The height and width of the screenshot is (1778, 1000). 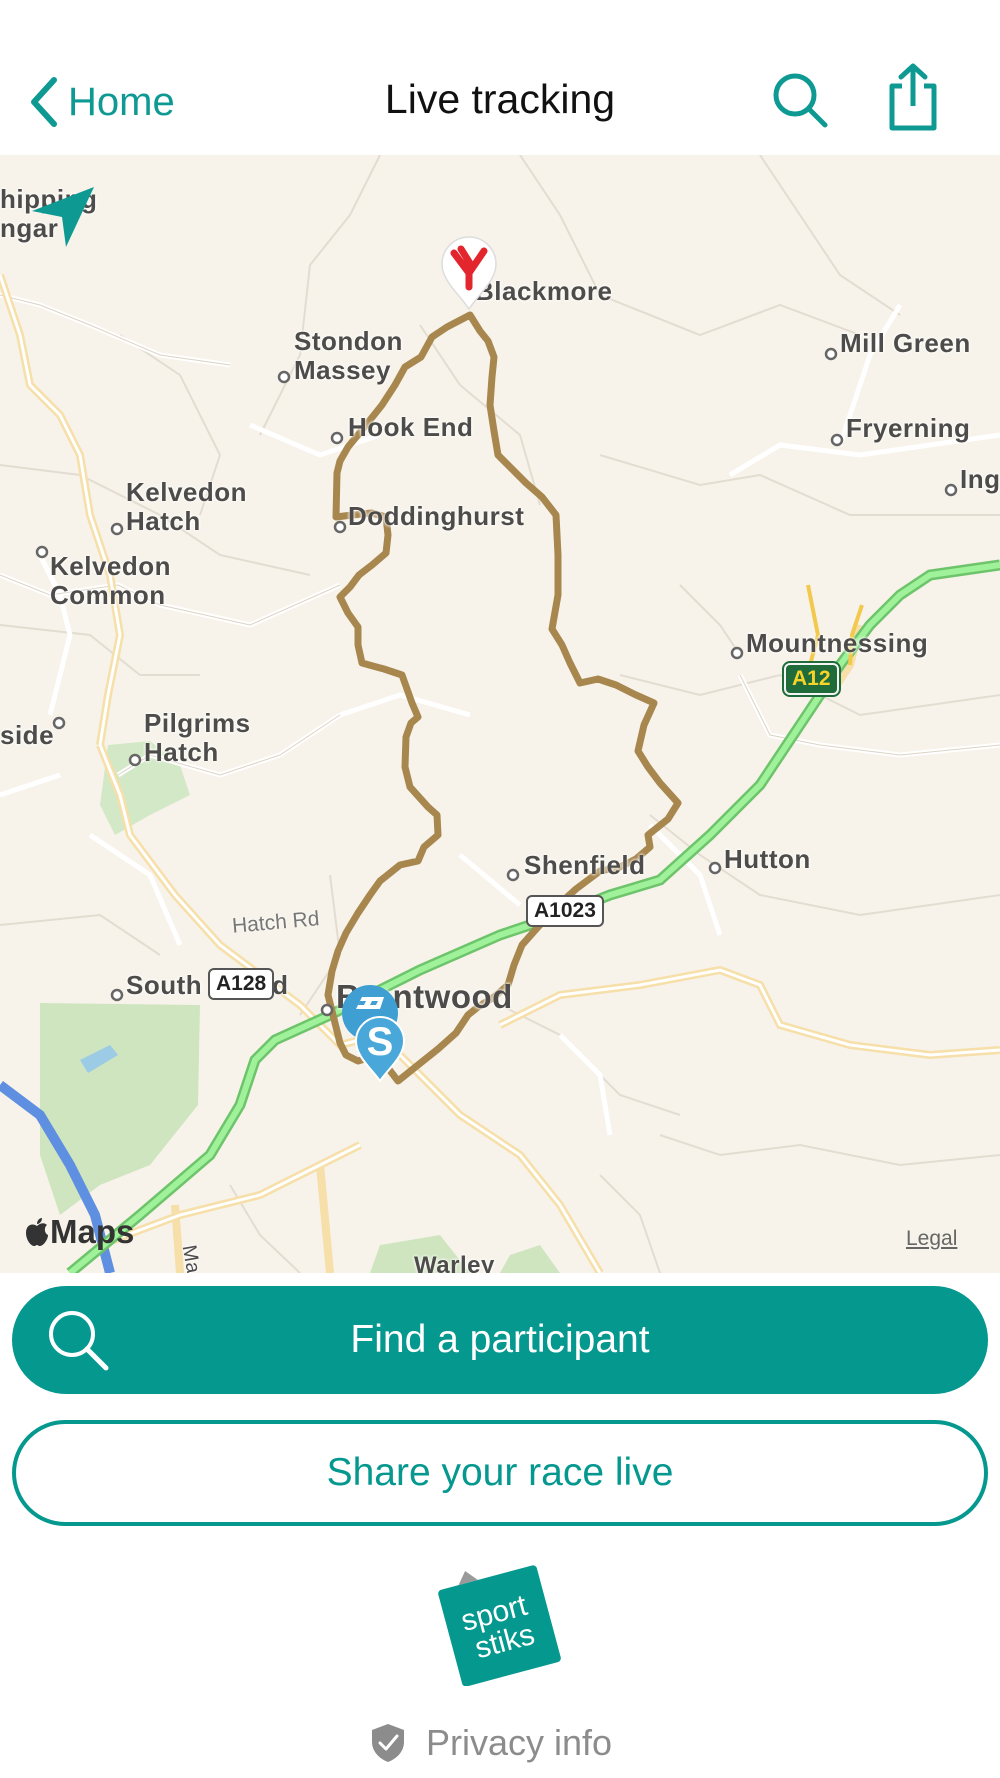 I want to click on road-label-a12: A12, so click(x=811, y=679).